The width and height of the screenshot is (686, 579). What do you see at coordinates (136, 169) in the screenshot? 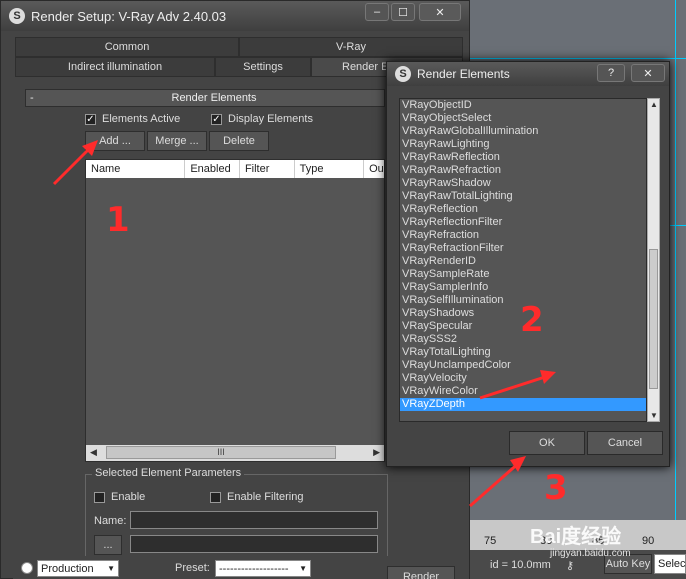
I see `column-name: Name` at bounding box center [136, 169].